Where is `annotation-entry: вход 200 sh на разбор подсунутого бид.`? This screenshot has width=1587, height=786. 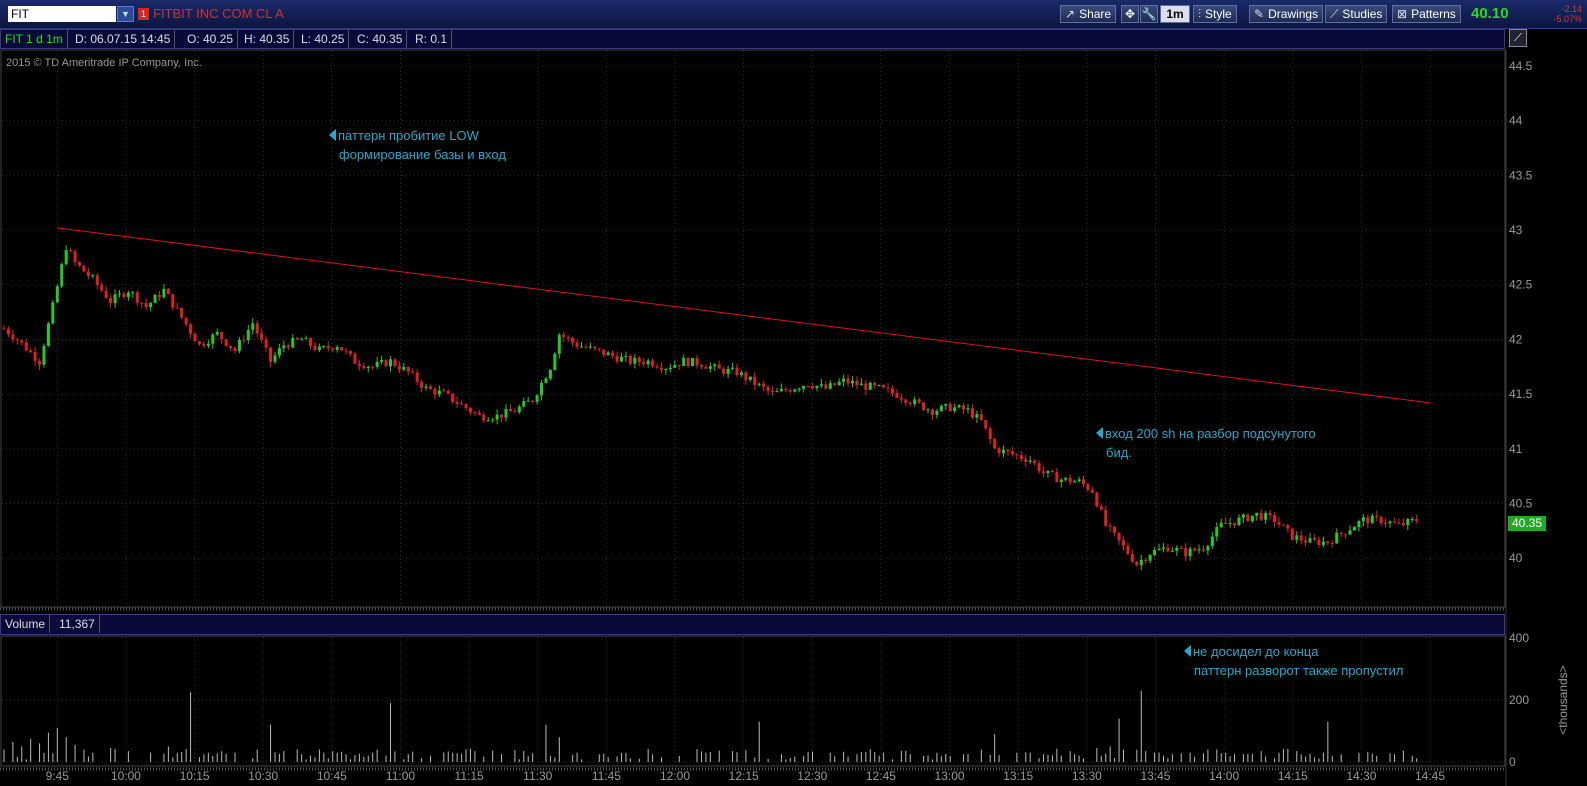
annotation-entry: вход 200 sh на разбор подсунутого бид. is located at coordinates (1206, 443).